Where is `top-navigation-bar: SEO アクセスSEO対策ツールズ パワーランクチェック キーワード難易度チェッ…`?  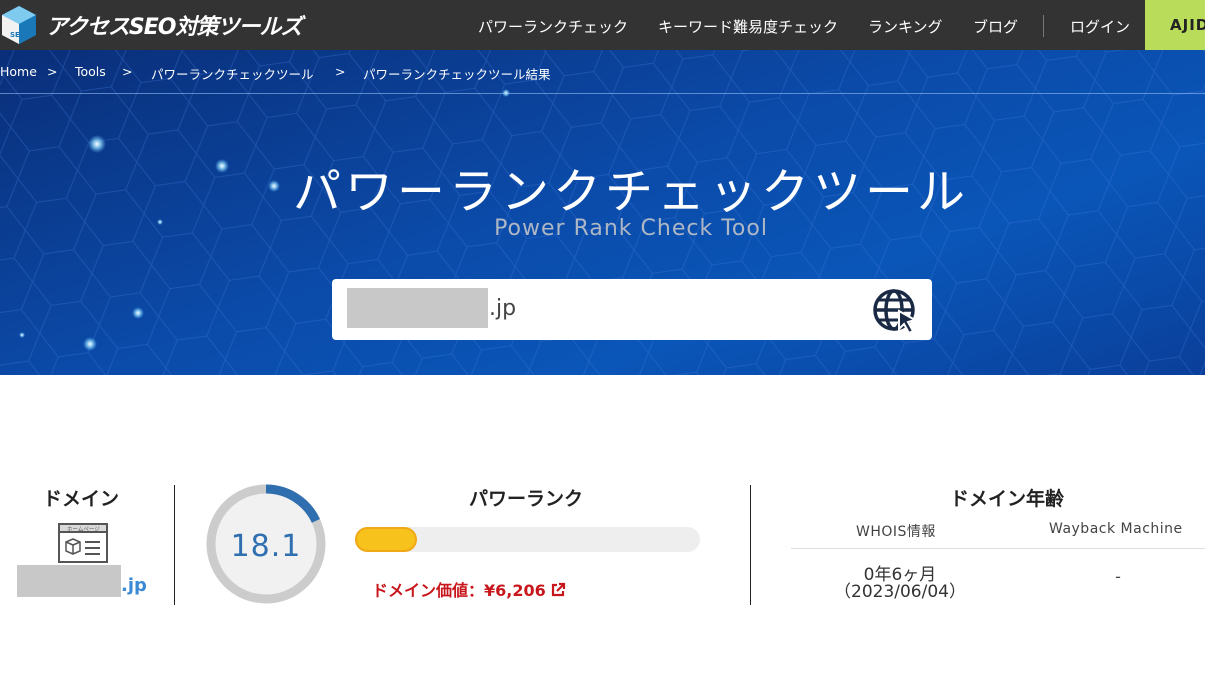 top-navigation-bar: SEO アクセスSEO対策ツールズ パワーランクチェック キーワード難易度チェッ… is located at coordinates (602, 25).